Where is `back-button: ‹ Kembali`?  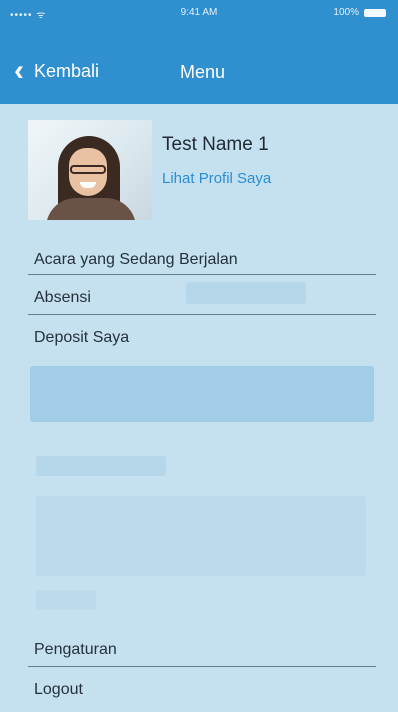 back-button: ‹ Kembali is located at coordinates (56, 71).